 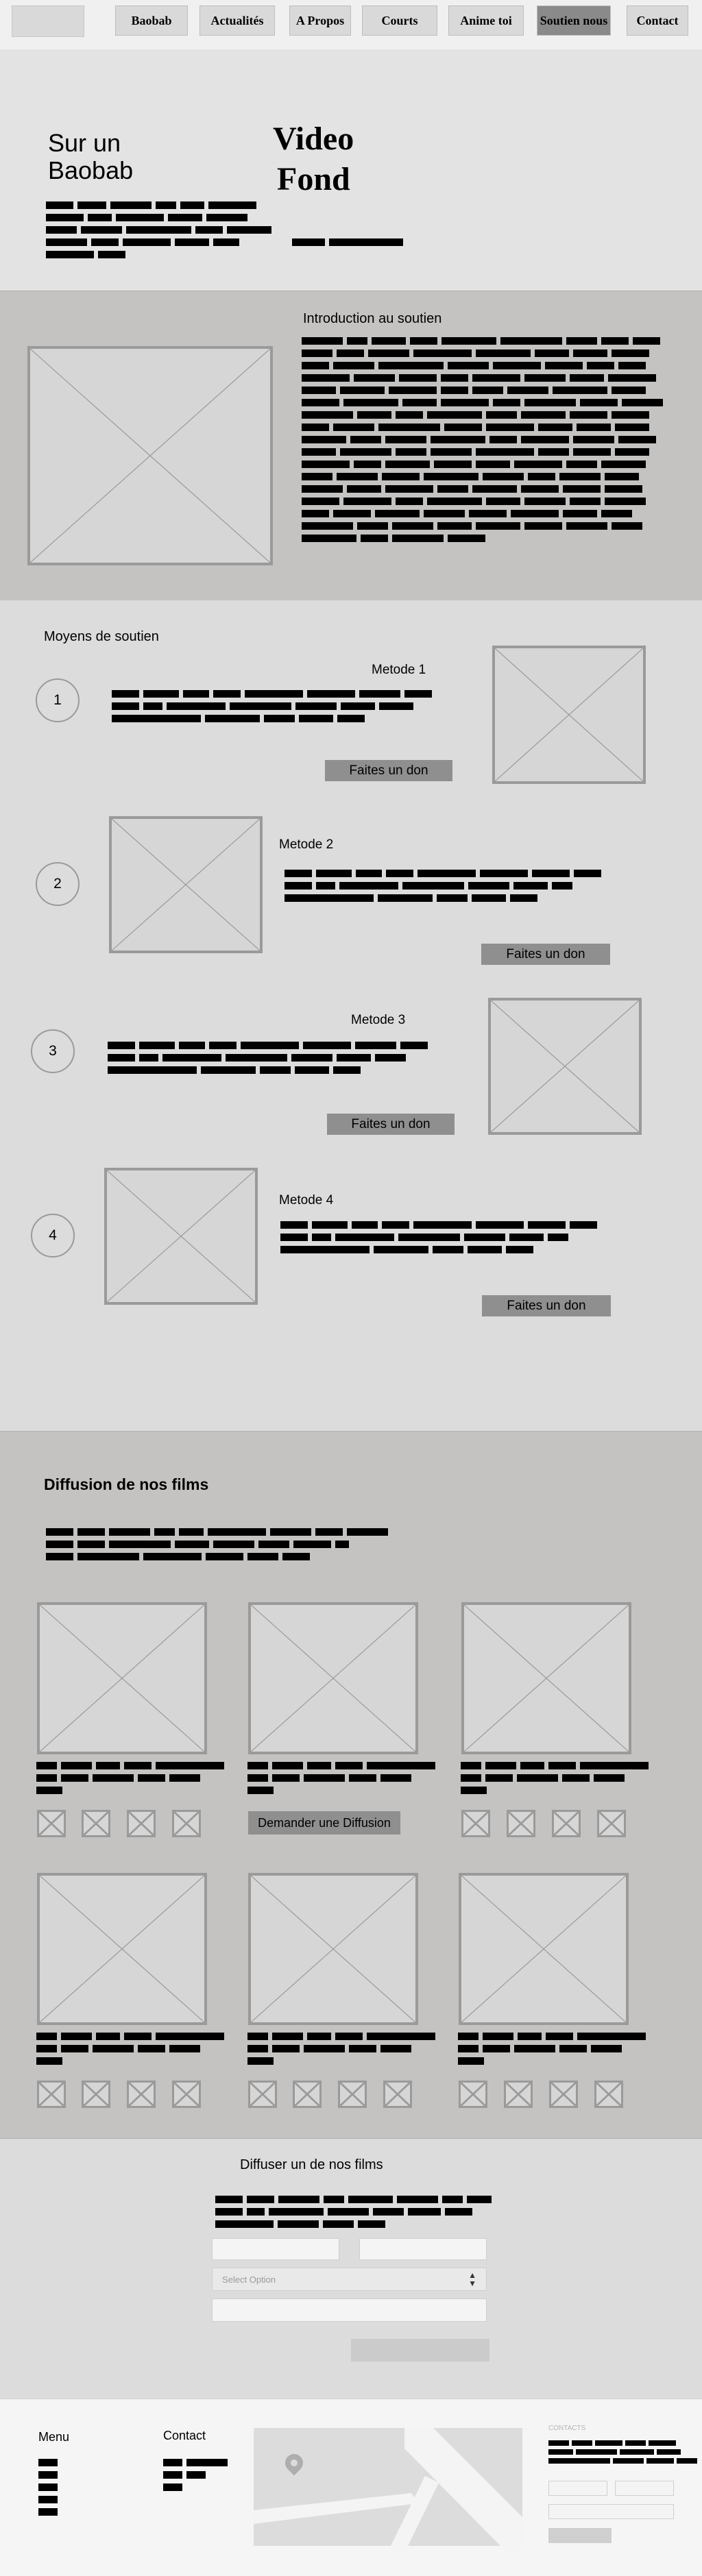 What do you see at coordinates (181, 1237) in the screenshot?
I see `method-4-image-placeholder` at bounding box center [181, 1237].